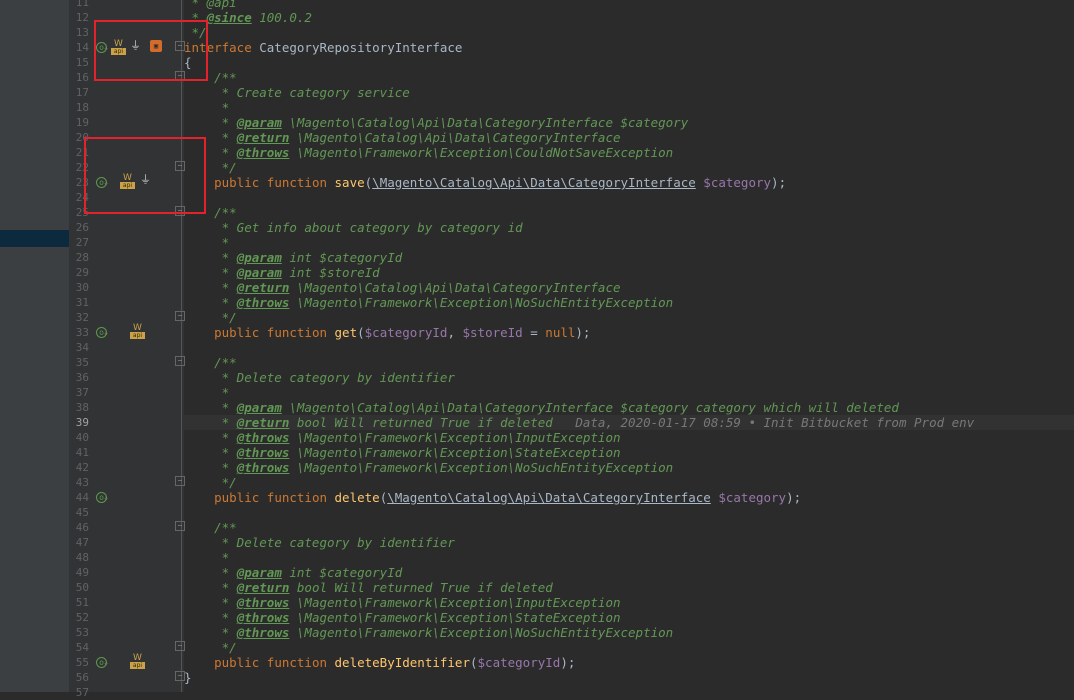 This screenshot has height=700, width=1074. I want to click on function-name: save, so click(346, 182).